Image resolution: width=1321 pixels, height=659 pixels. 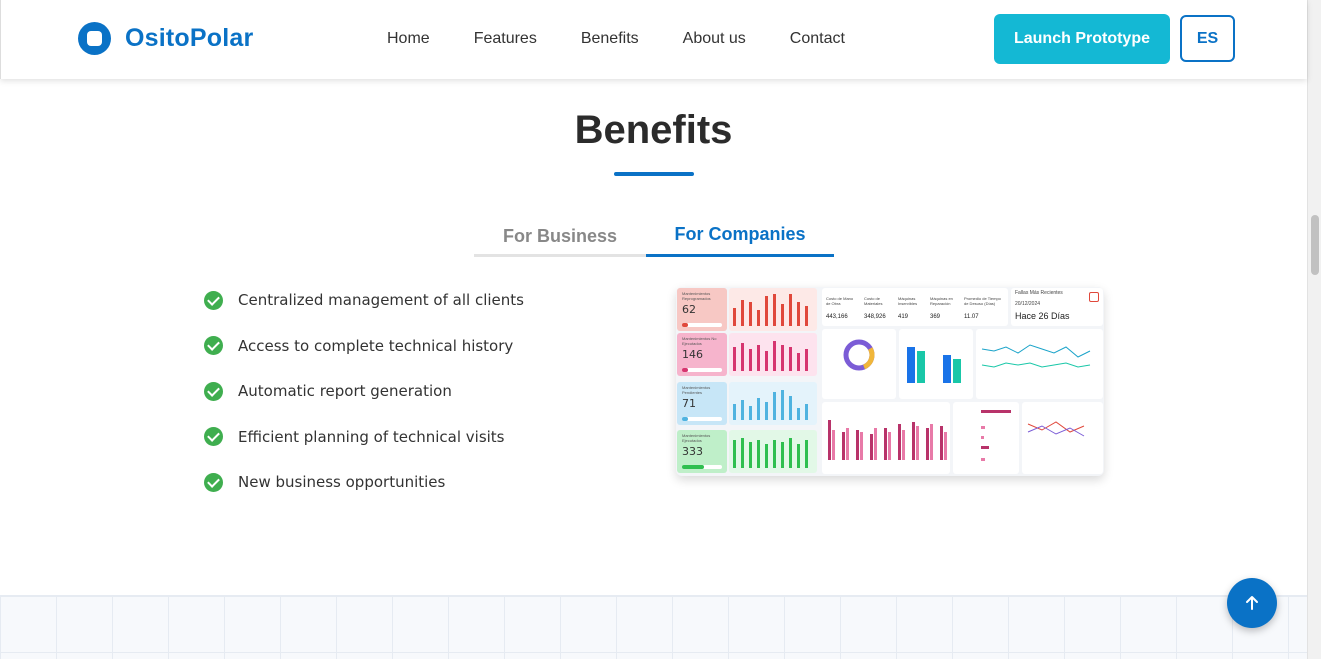 I want to click on kpi-value: 71, so click(x=689, y=403).